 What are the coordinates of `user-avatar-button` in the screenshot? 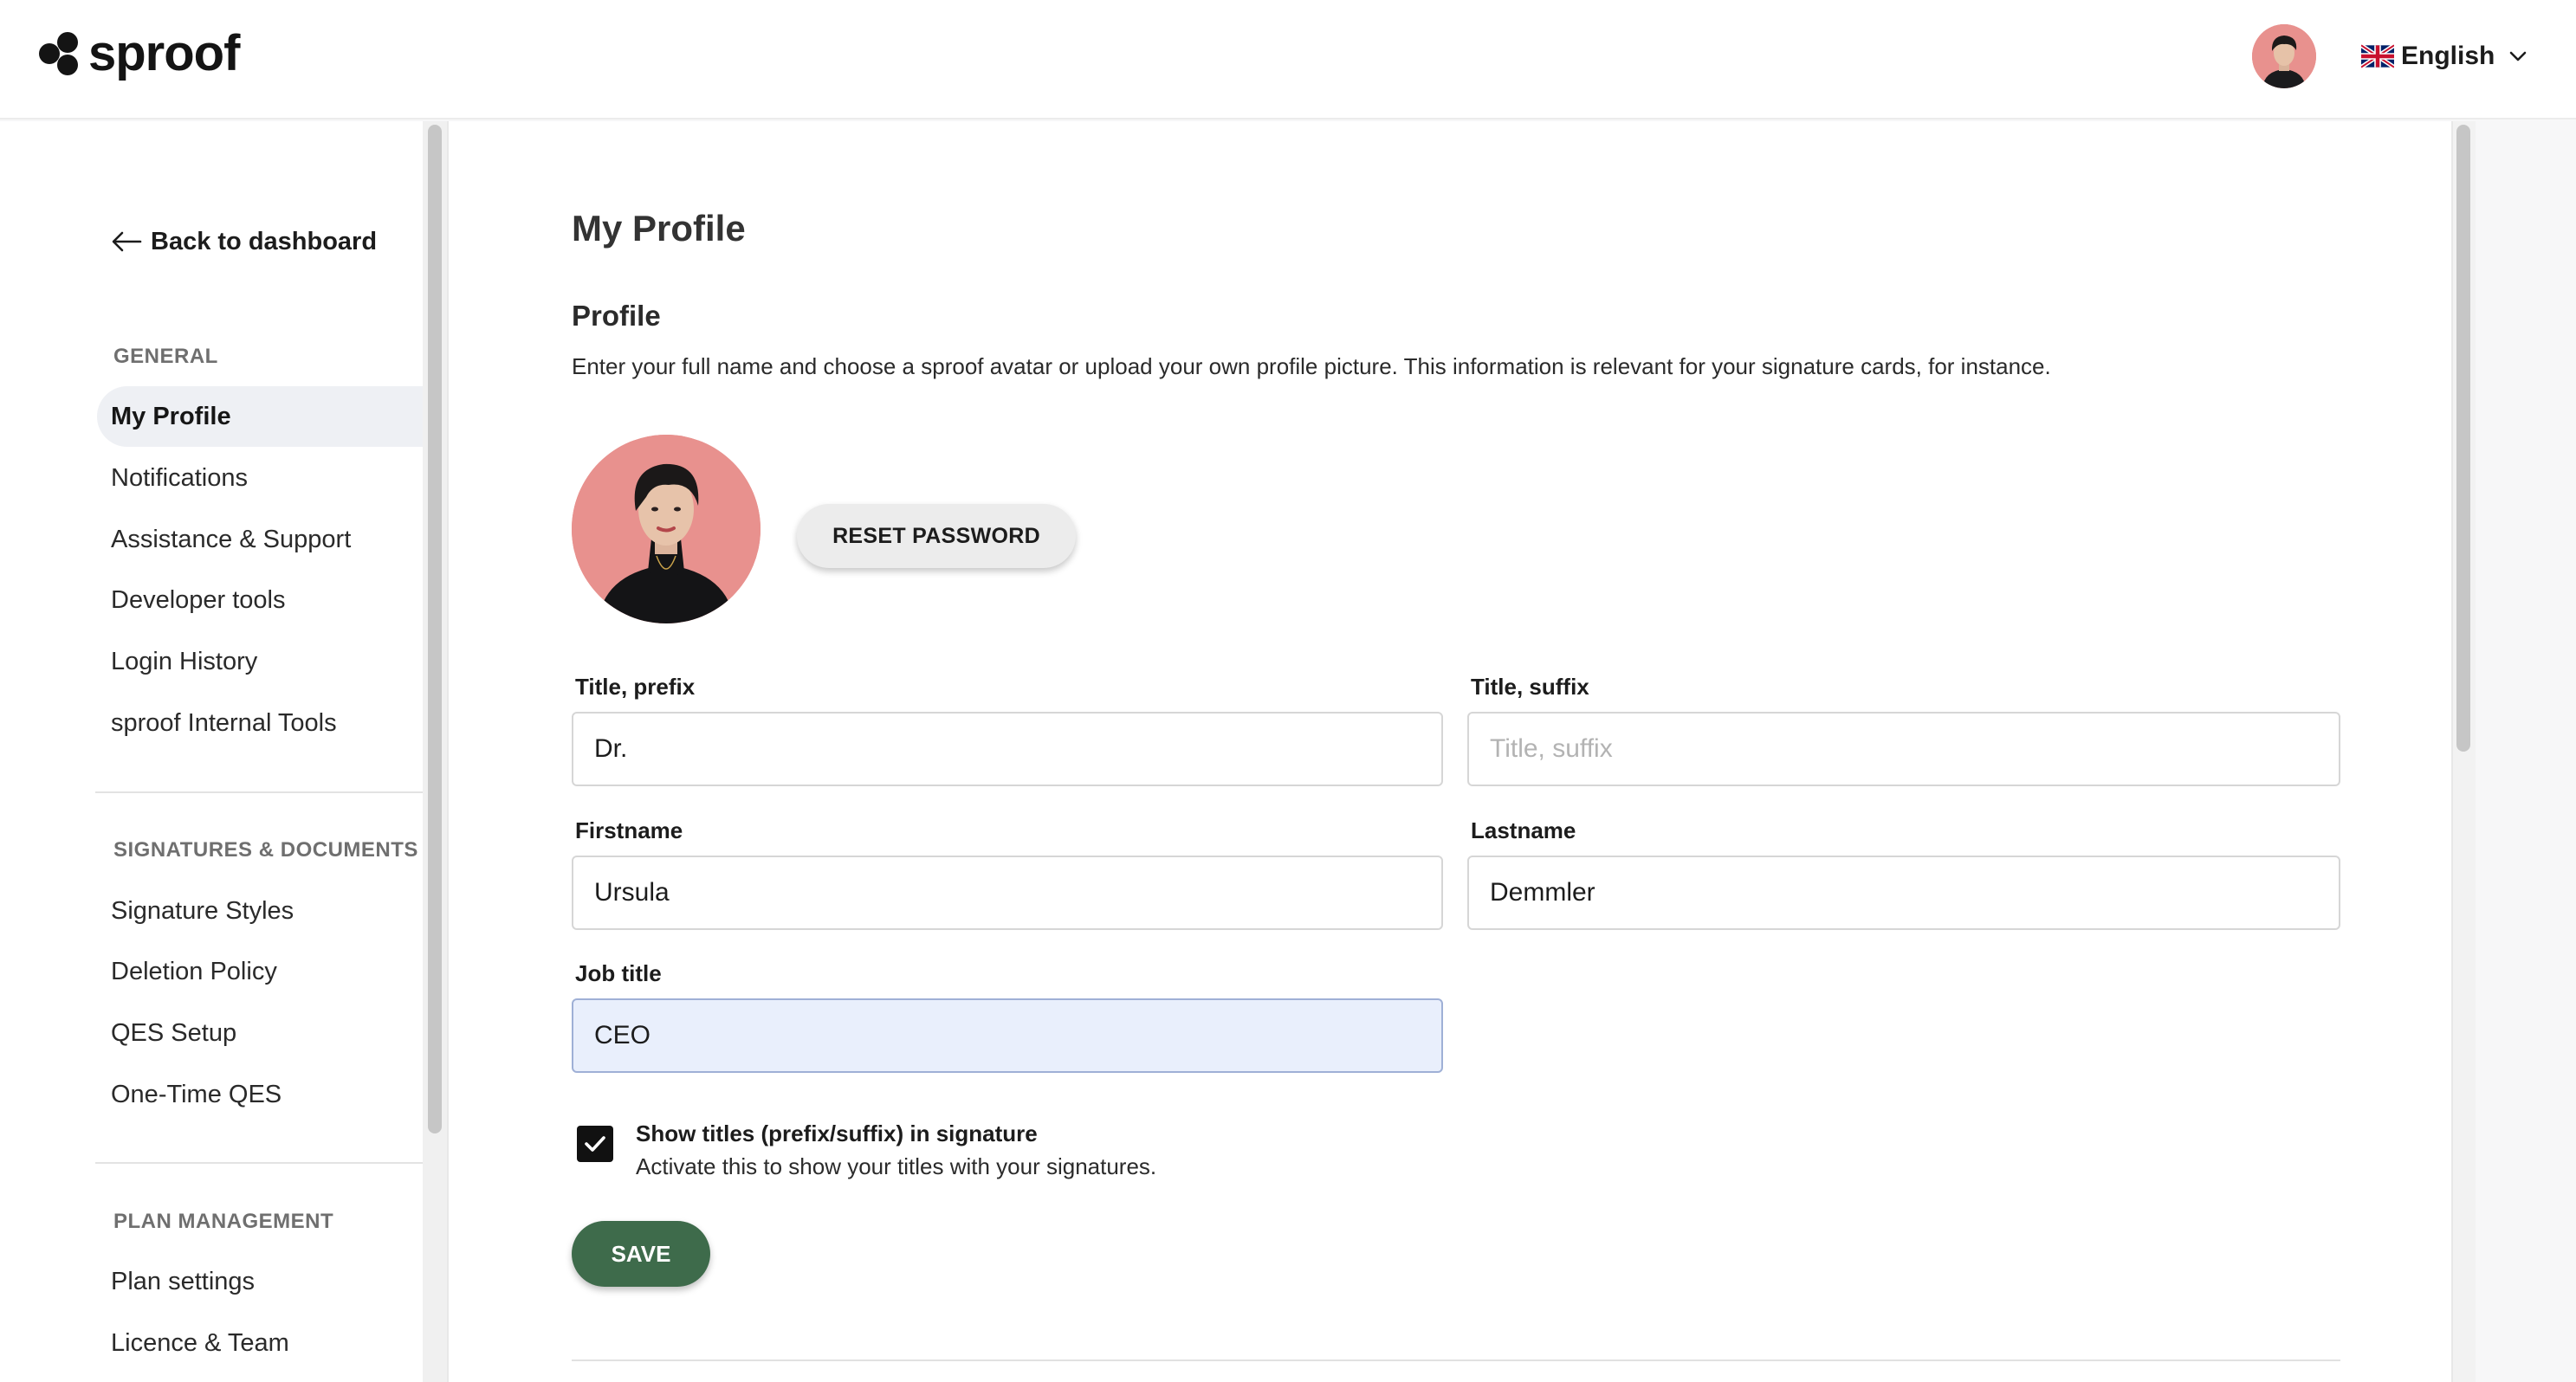 It's located at (2284, 56).